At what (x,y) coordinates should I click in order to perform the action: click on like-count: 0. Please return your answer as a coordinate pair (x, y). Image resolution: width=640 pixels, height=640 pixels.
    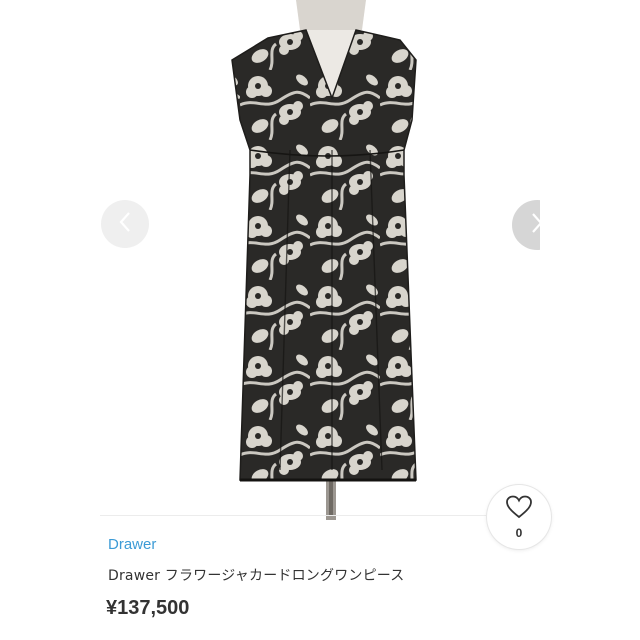
    Looking at the image, I should click on (519, 532).